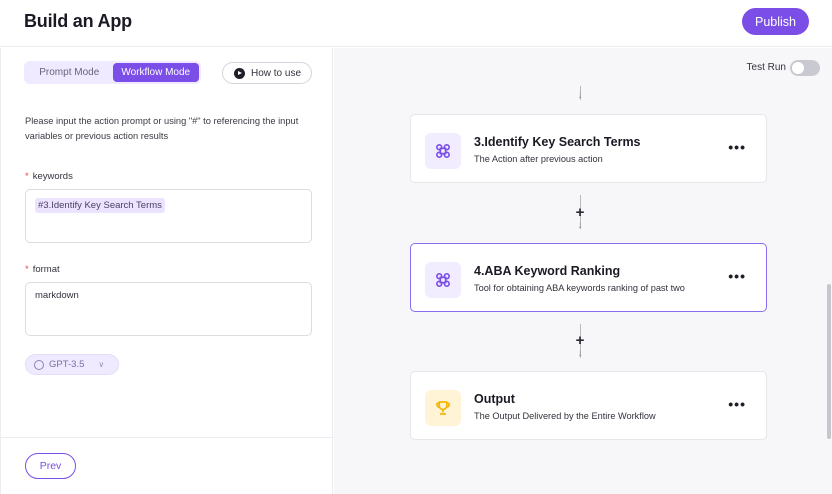 This screenshot has height=494, width=832. I want to click on scrollbar, so click(829, 361).